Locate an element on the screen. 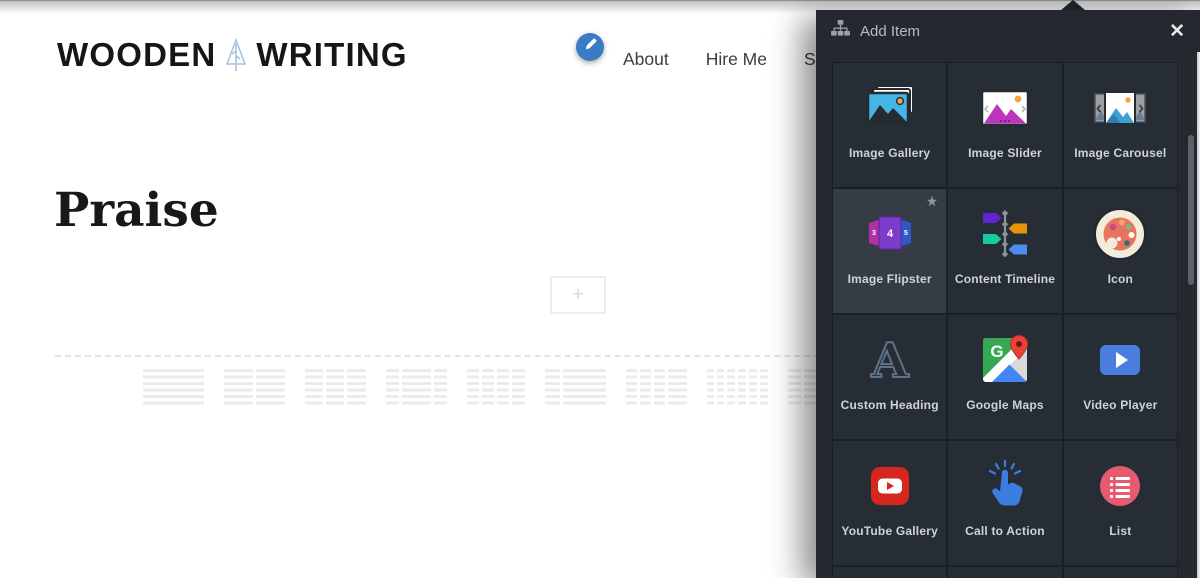  video-player-icon is located at coordinates (1120, 360).